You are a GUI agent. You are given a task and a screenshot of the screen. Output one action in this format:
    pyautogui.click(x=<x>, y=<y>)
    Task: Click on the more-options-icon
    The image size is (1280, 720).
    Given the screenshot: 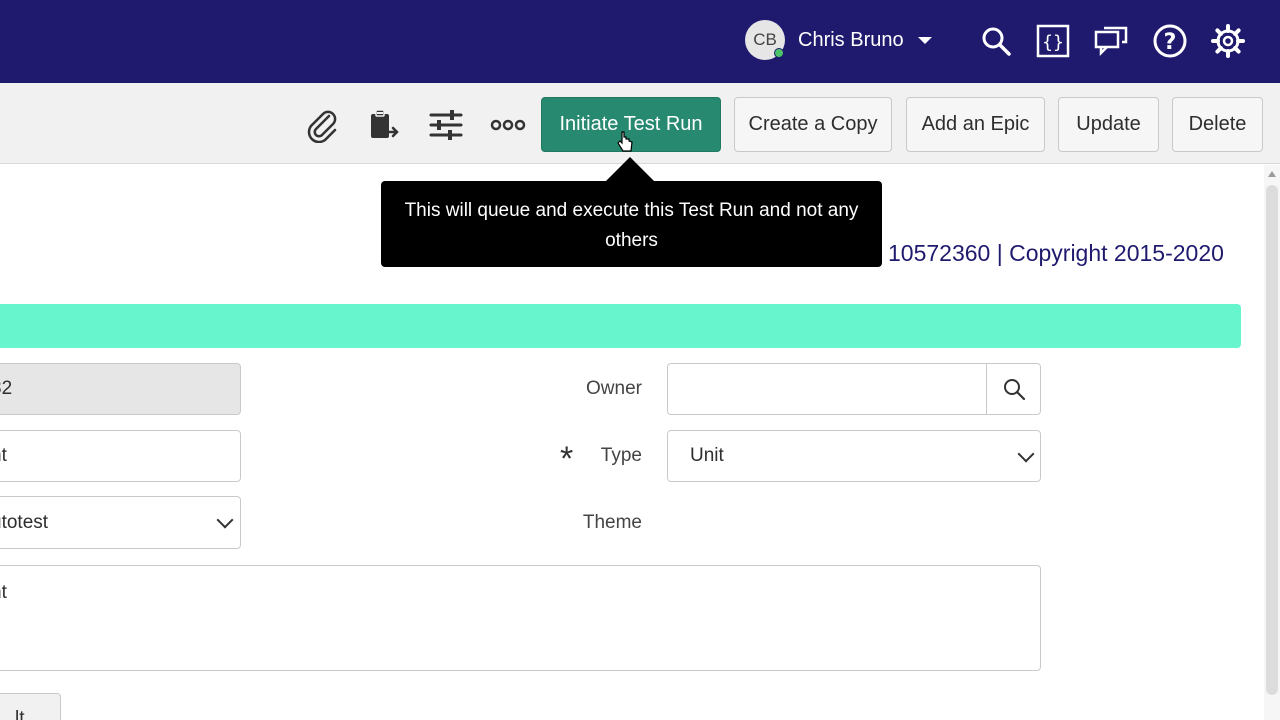 What is the action you would take?
    pyautogui.click(x=508, y=125)
    